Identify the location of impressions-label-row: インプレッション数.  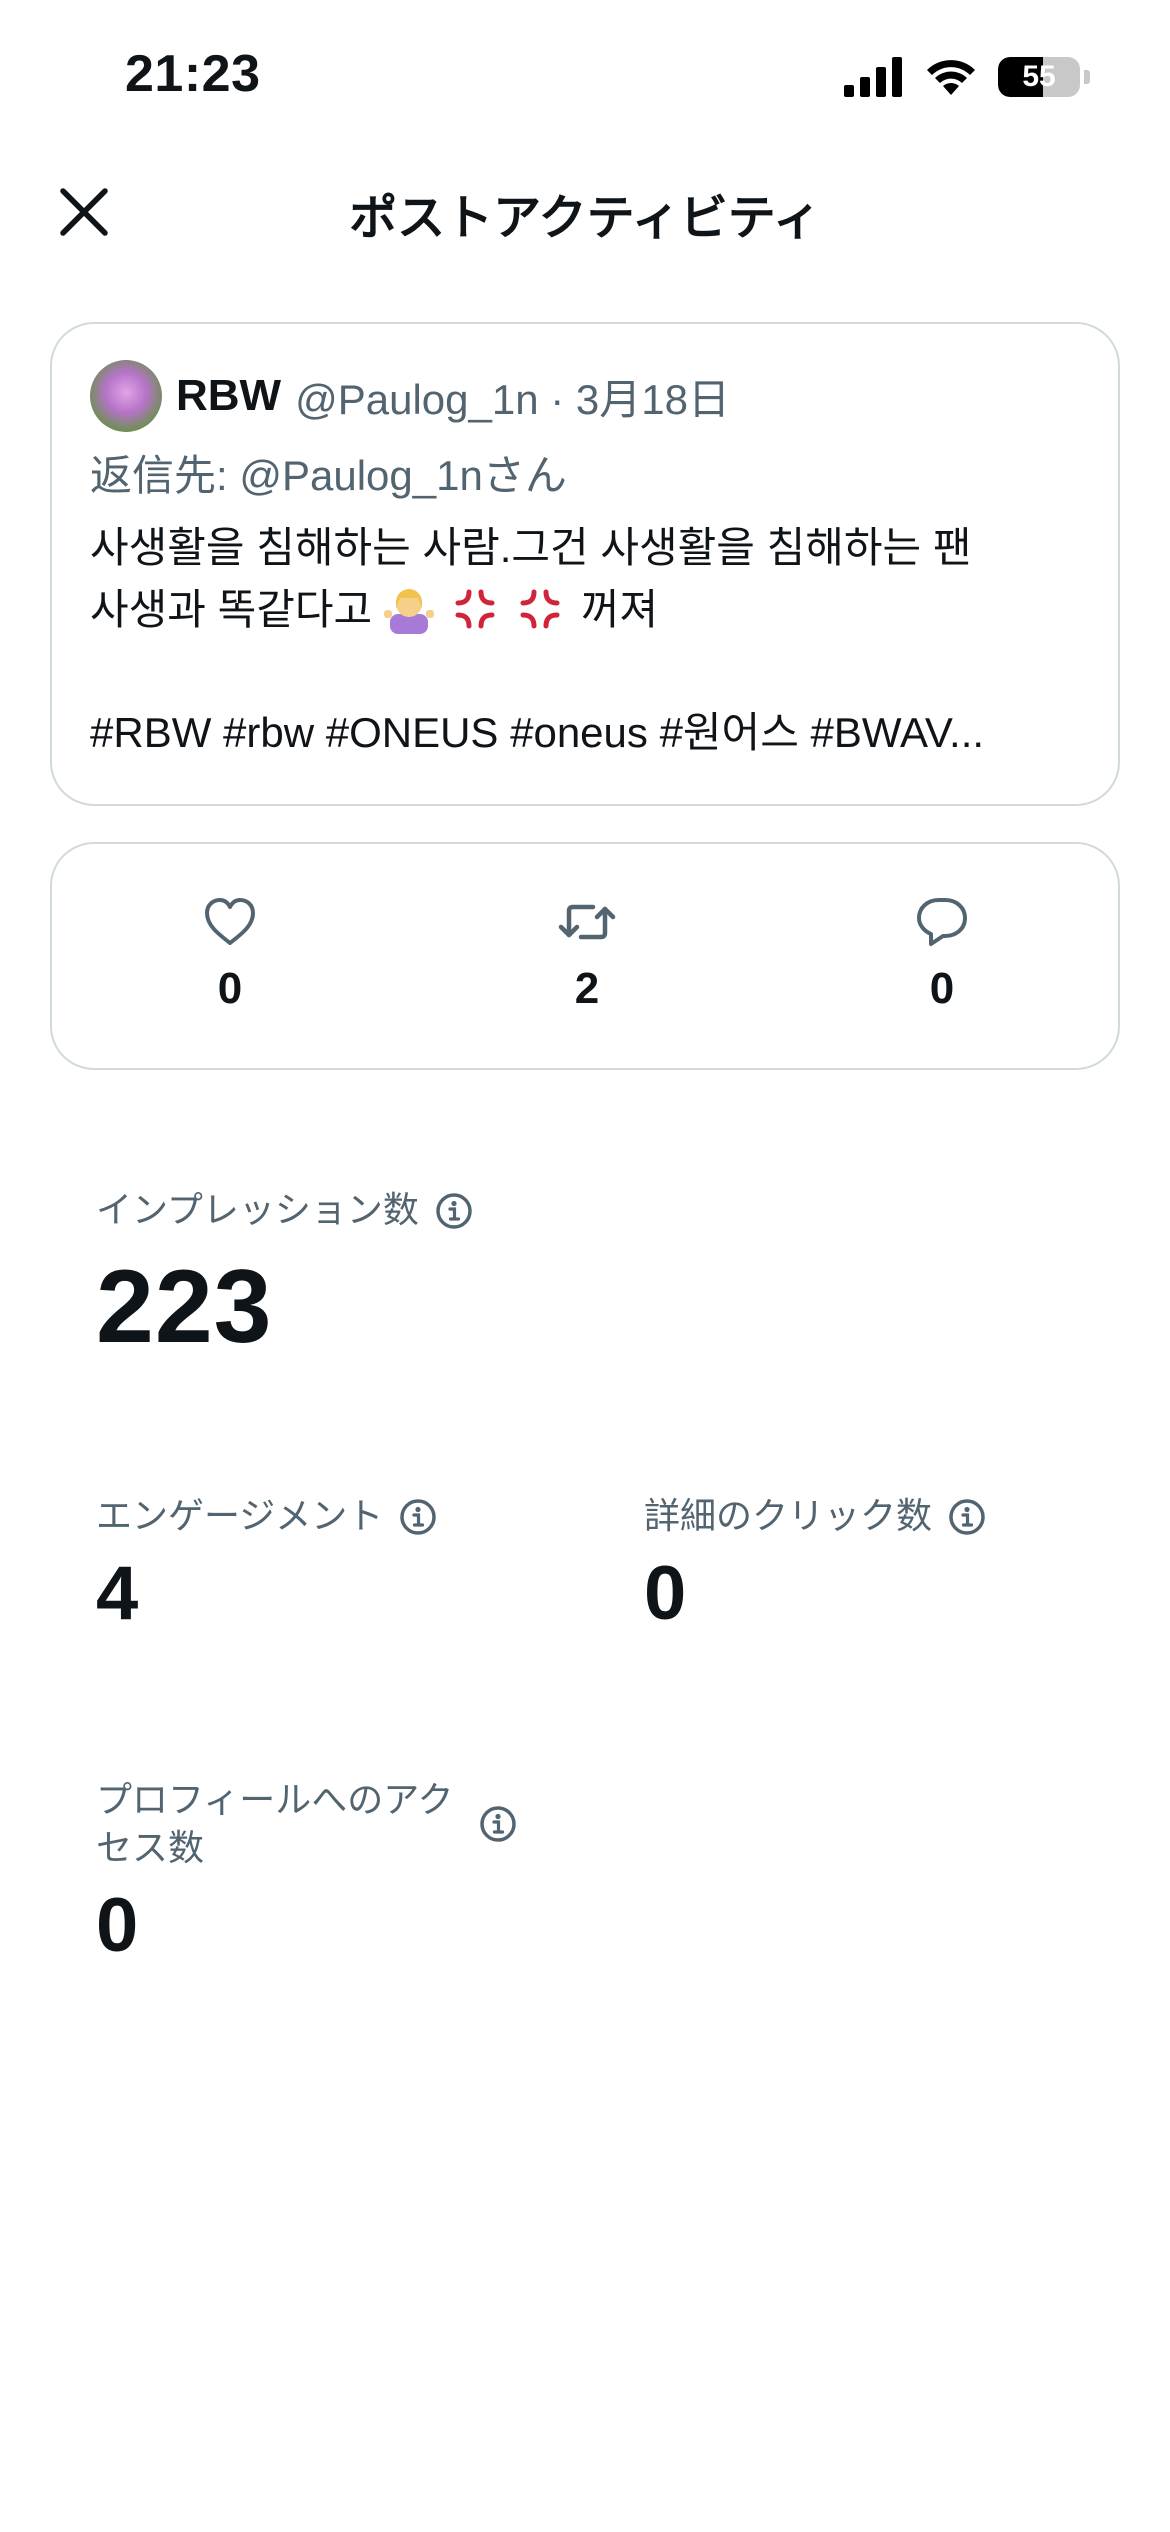
(284, 1210).